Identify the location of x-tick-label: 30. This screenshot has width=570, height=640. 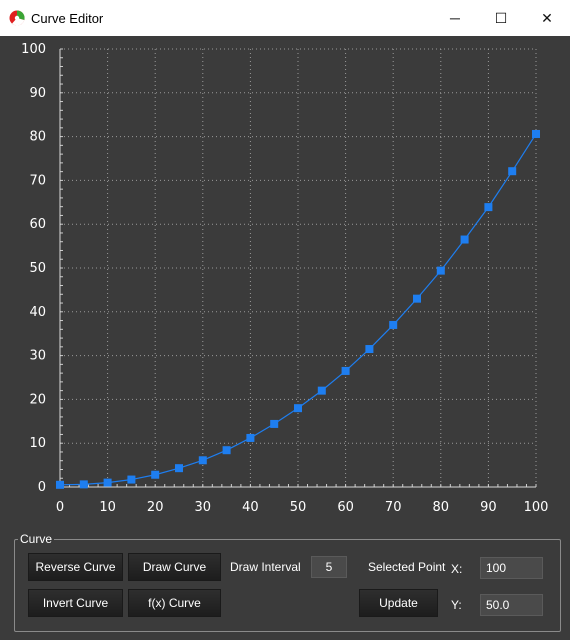
(203, 507).